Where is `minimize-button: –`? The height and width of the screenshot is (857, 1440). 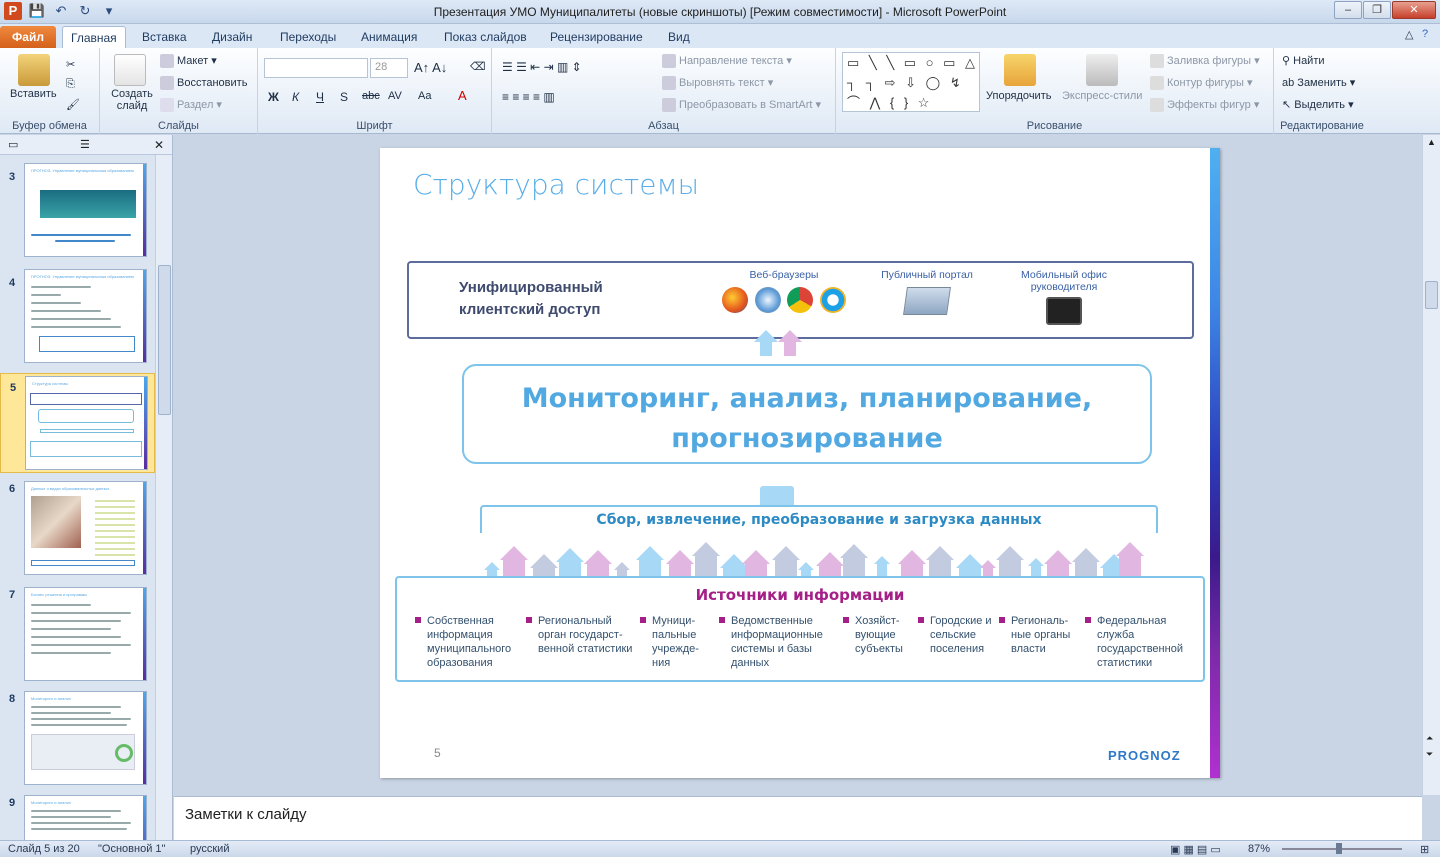
minimize-button: – is located at coordinates (1348, 10).